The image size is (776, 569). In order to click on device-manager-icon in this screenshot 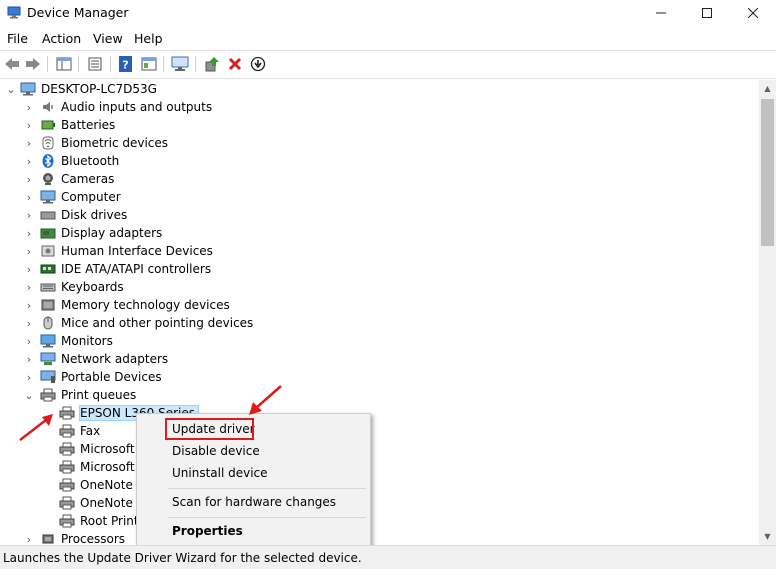, I will do `click(14, 12)`.